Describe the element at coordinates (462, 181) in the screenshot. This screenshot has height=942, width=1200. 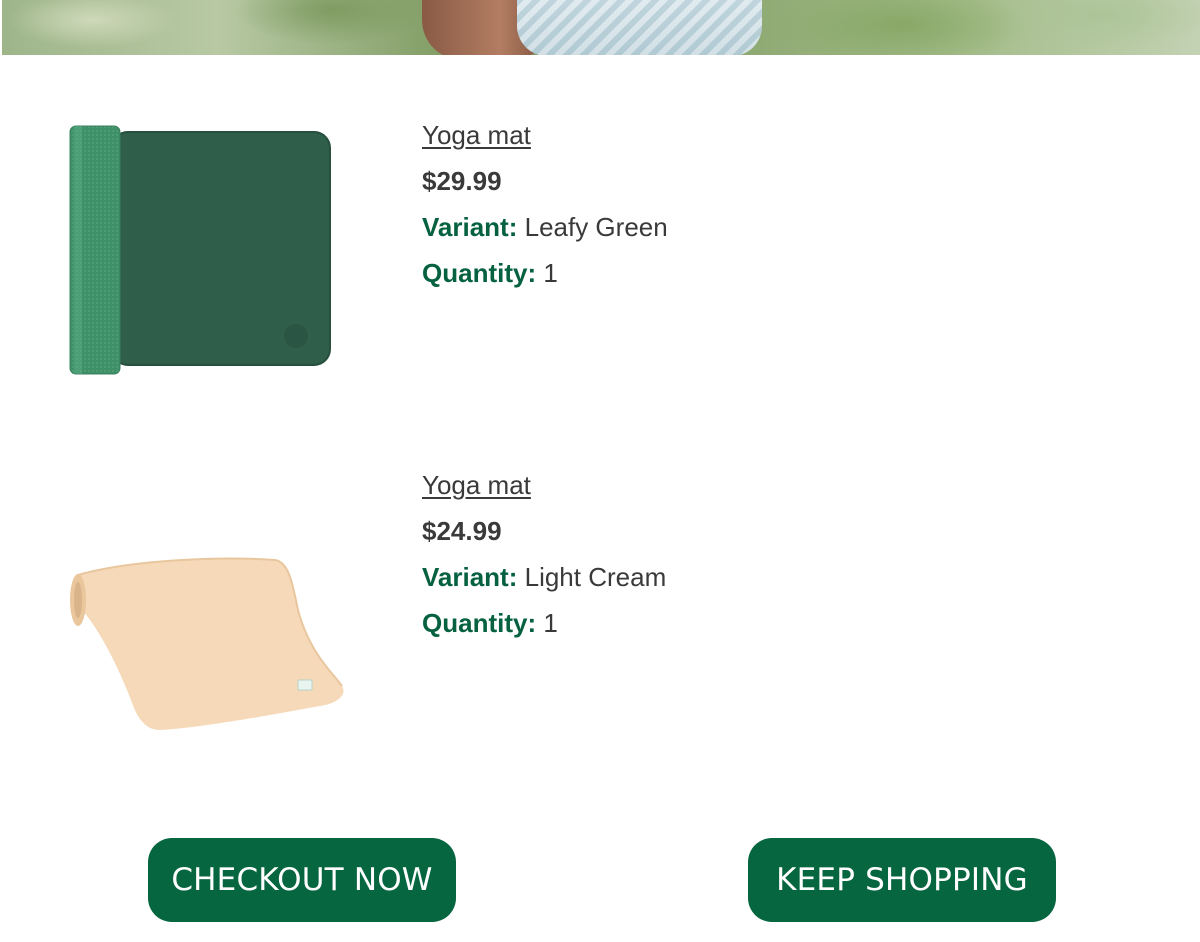
I see `product-price: $29.99` at that location.